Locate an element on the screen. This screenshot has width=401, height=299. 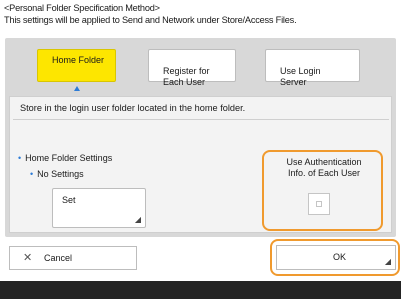
use-auth-info-checkbox is located at coordinates (319, 204).